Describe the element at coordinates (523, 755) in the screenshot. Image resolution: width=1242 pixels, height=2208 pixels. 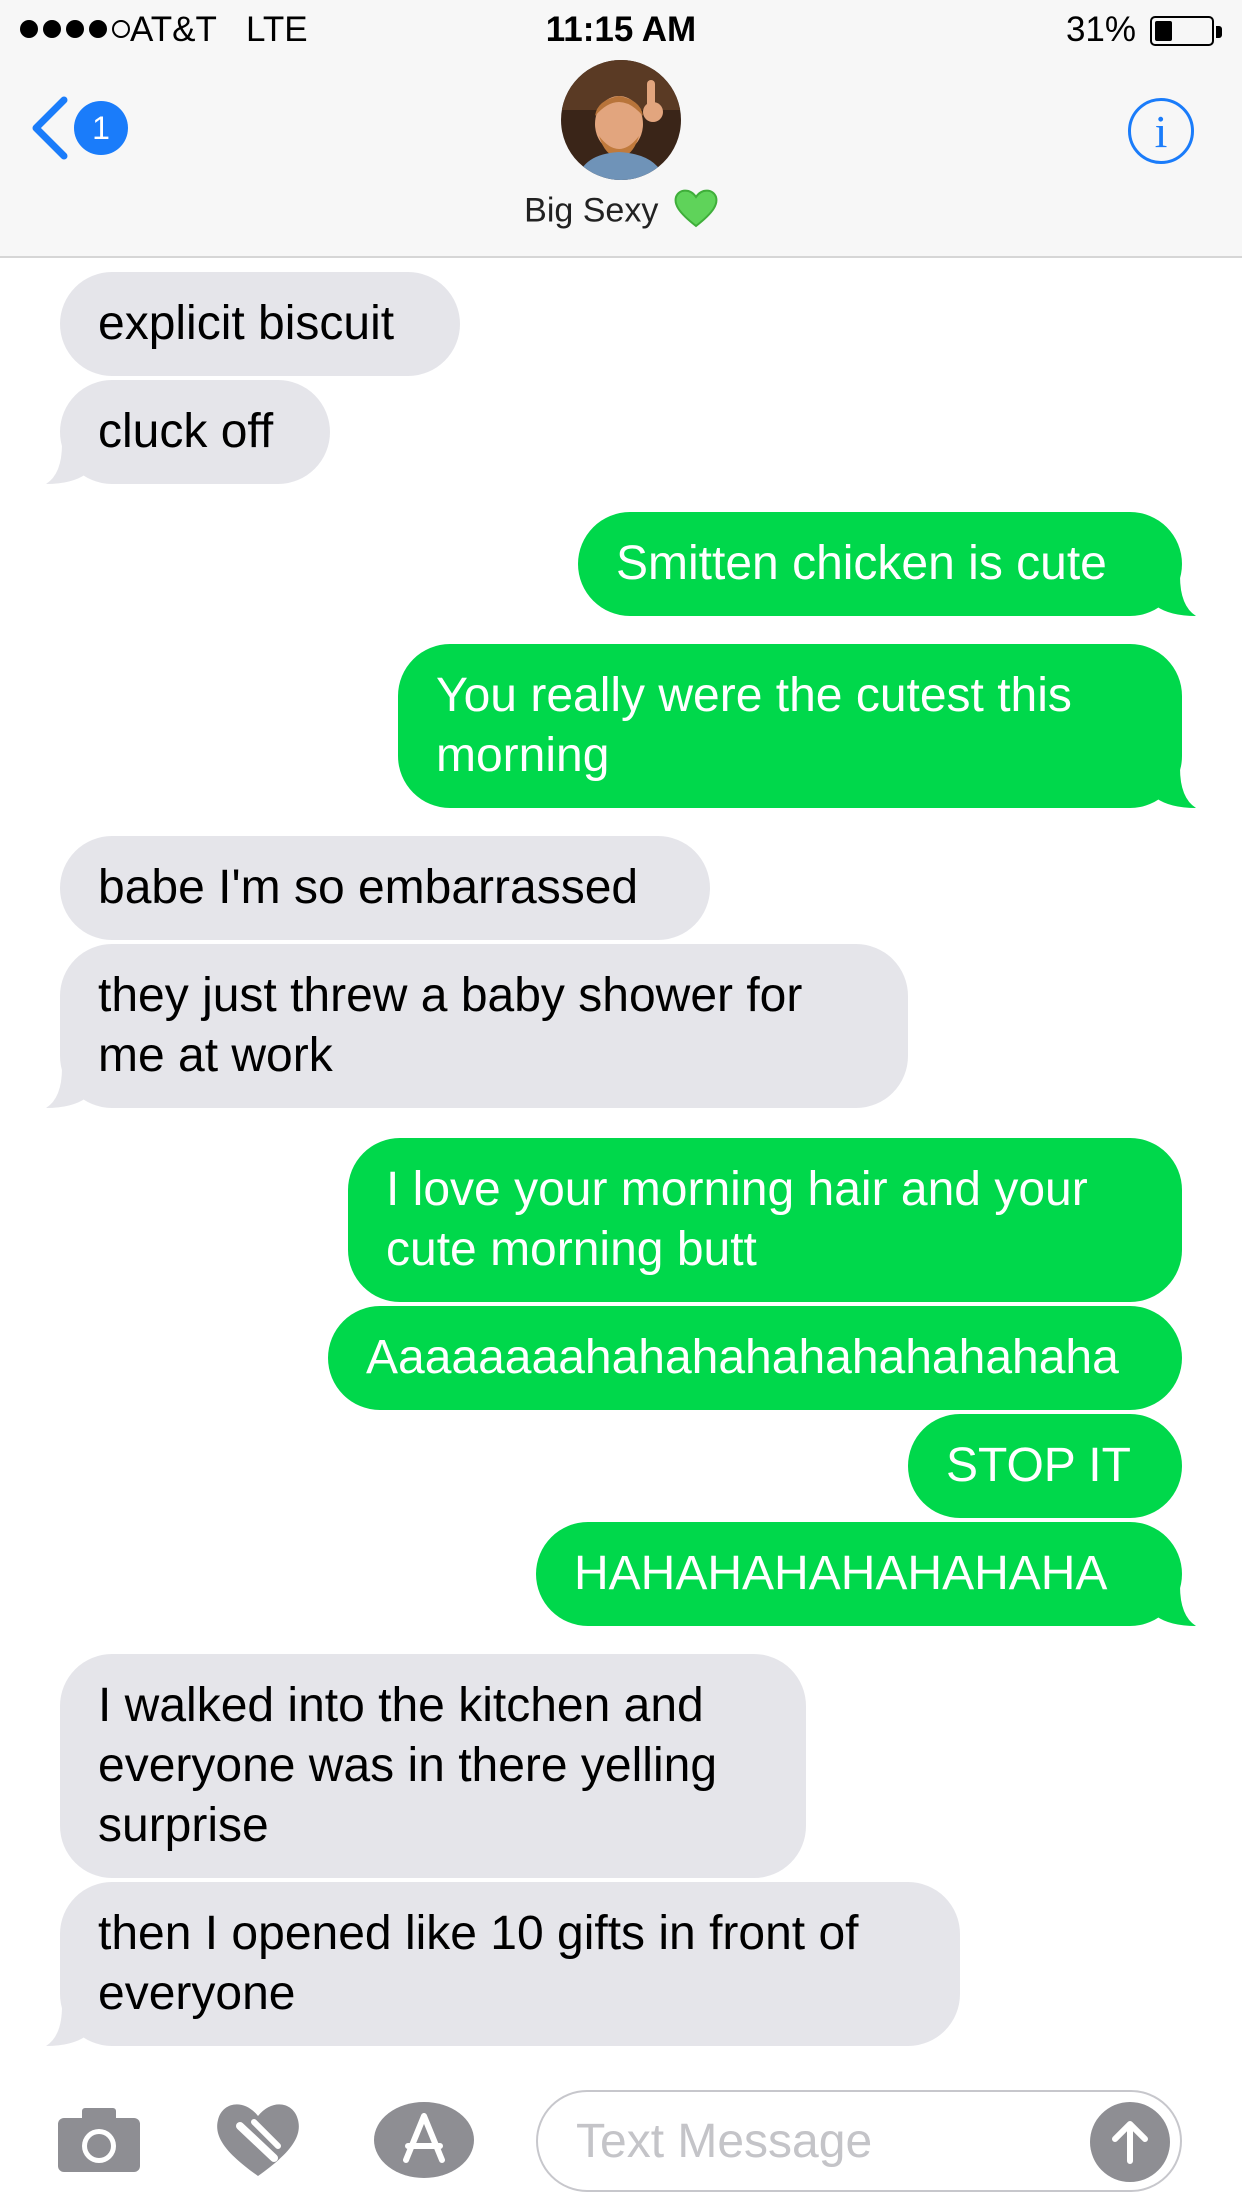
I see `message-text: morning` at that location.